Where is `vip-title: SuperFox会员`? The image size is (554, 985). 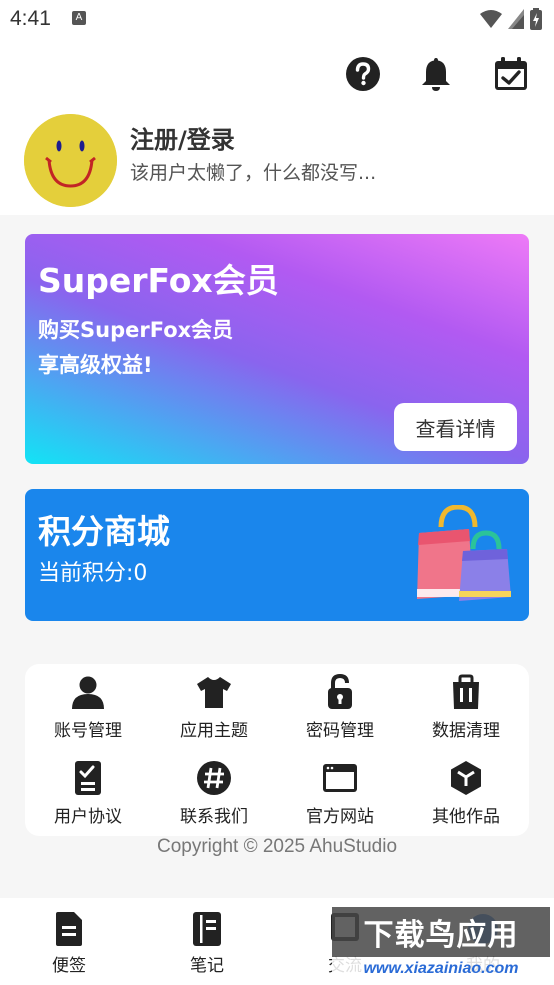 vip-title: SuperFox会员 is located at coordinates (158, 280).